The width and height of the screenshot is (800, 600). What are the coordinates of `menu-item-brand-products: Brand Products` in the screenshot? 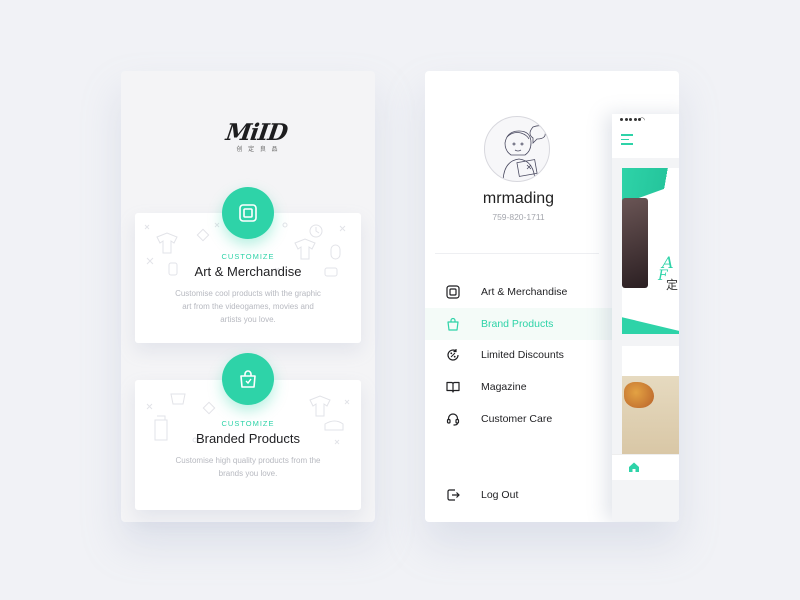 It's located at (518, 323).